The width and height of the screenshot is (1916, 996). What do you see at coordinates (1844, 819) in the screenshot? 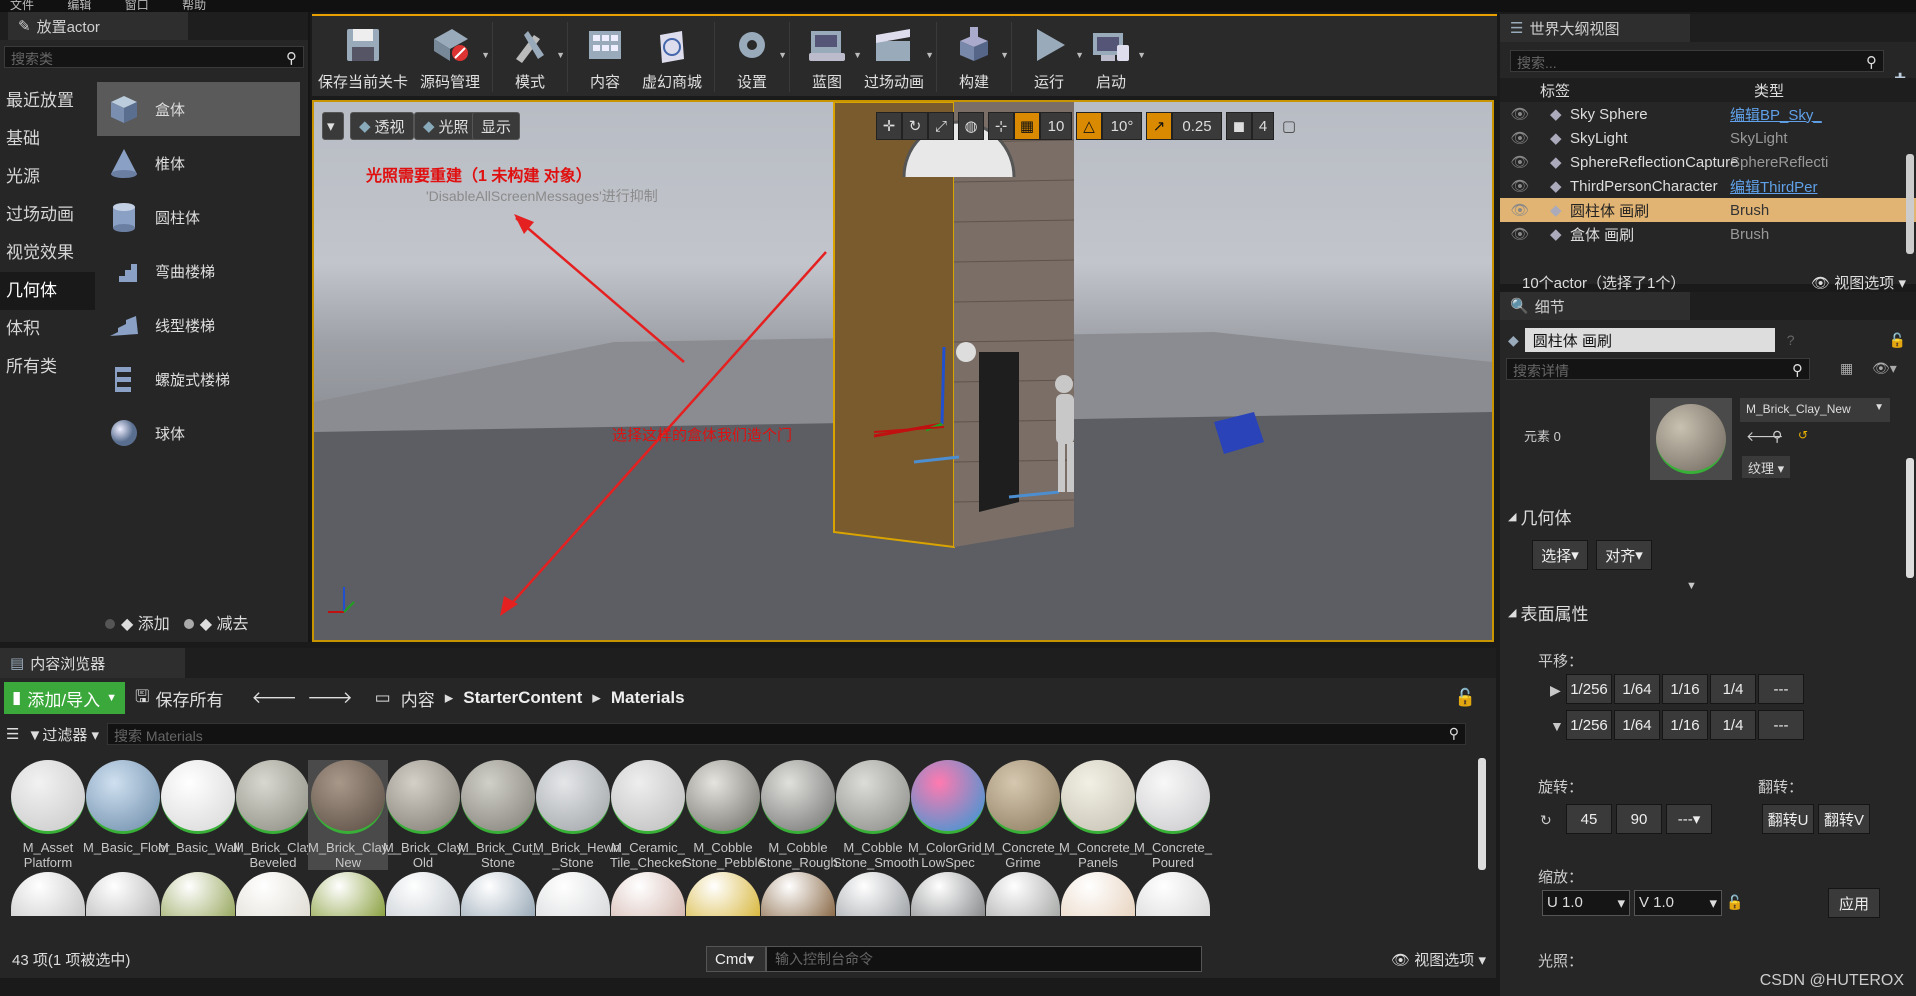
I see `flip-v-button: 翻转V` at bounding box center [1844, 819].